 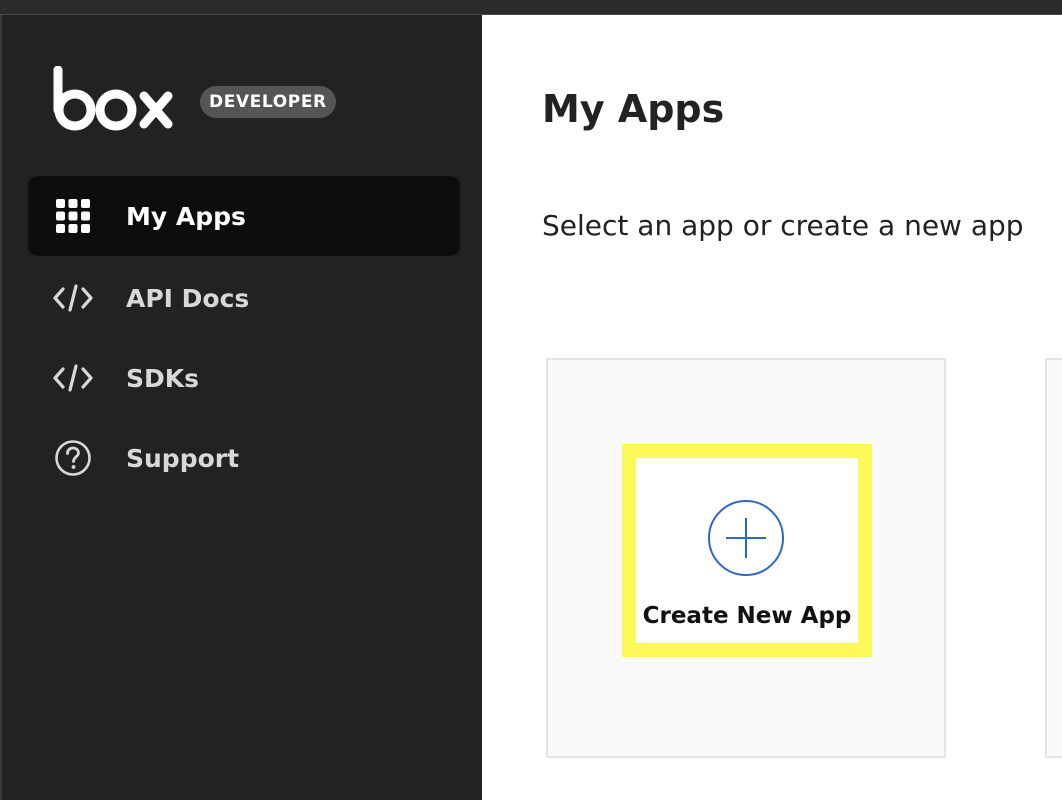 I want to click on plus-circle-icon, so click(x=746, y=538).